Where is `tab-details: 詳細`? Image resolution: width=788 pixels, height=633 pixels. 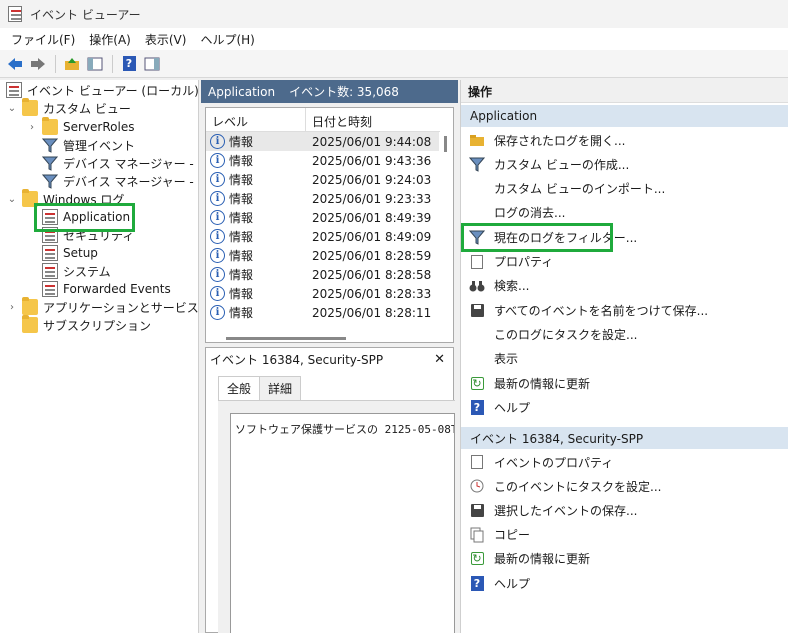 tab-details: 詳細 is located at coordinates (281, 388).